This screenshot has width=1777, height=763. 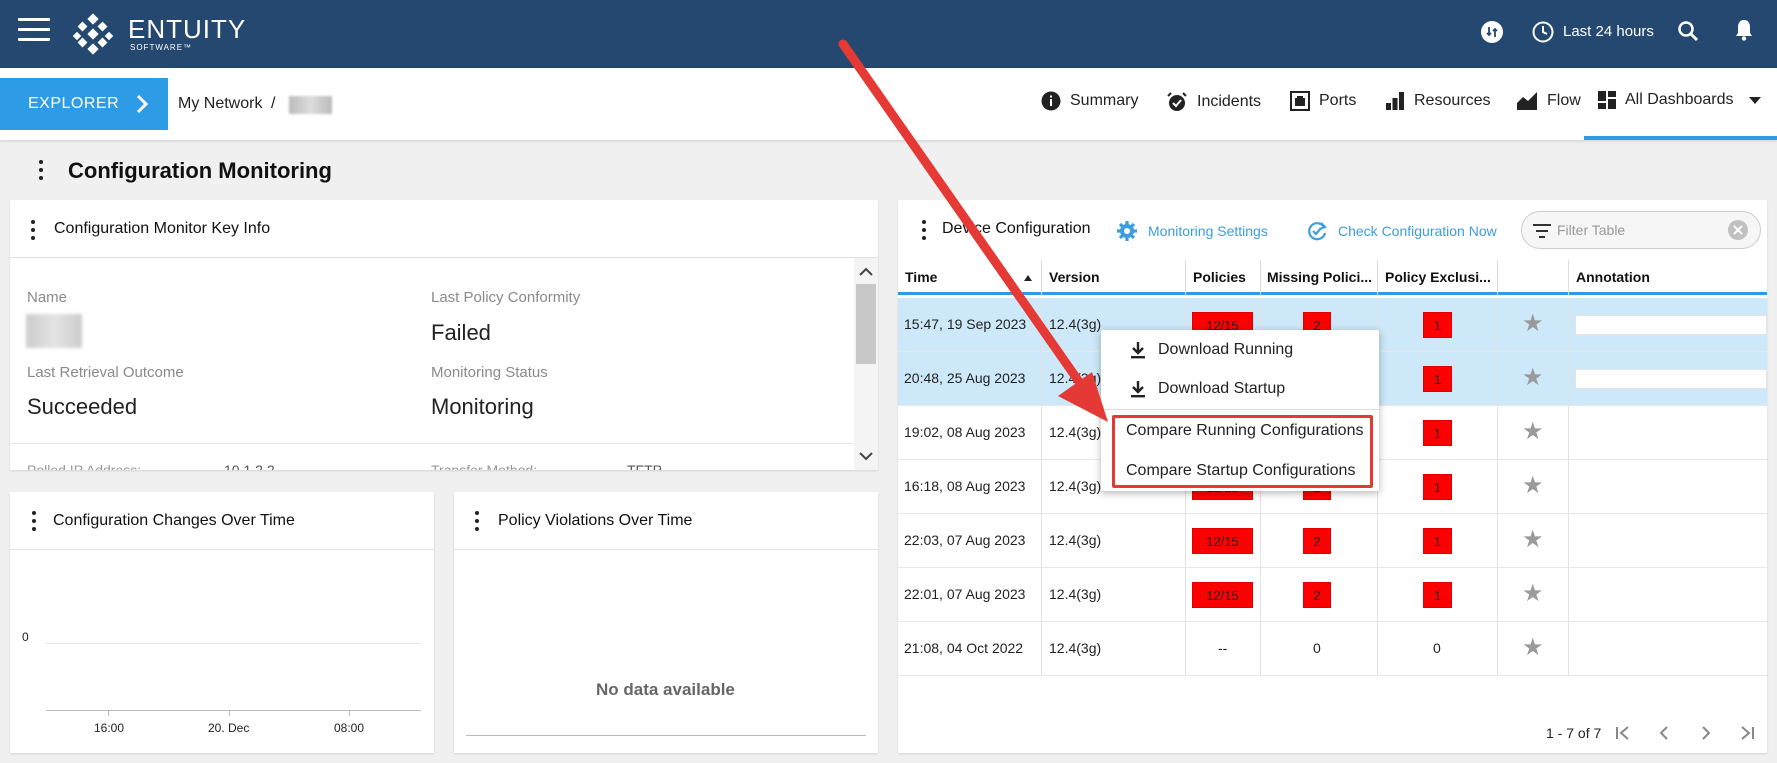 What do you see at coordinates (1240, 389) in the screenshot?
I see `menu-download-startup: Download Startup` at bounding box center [1240, 389].